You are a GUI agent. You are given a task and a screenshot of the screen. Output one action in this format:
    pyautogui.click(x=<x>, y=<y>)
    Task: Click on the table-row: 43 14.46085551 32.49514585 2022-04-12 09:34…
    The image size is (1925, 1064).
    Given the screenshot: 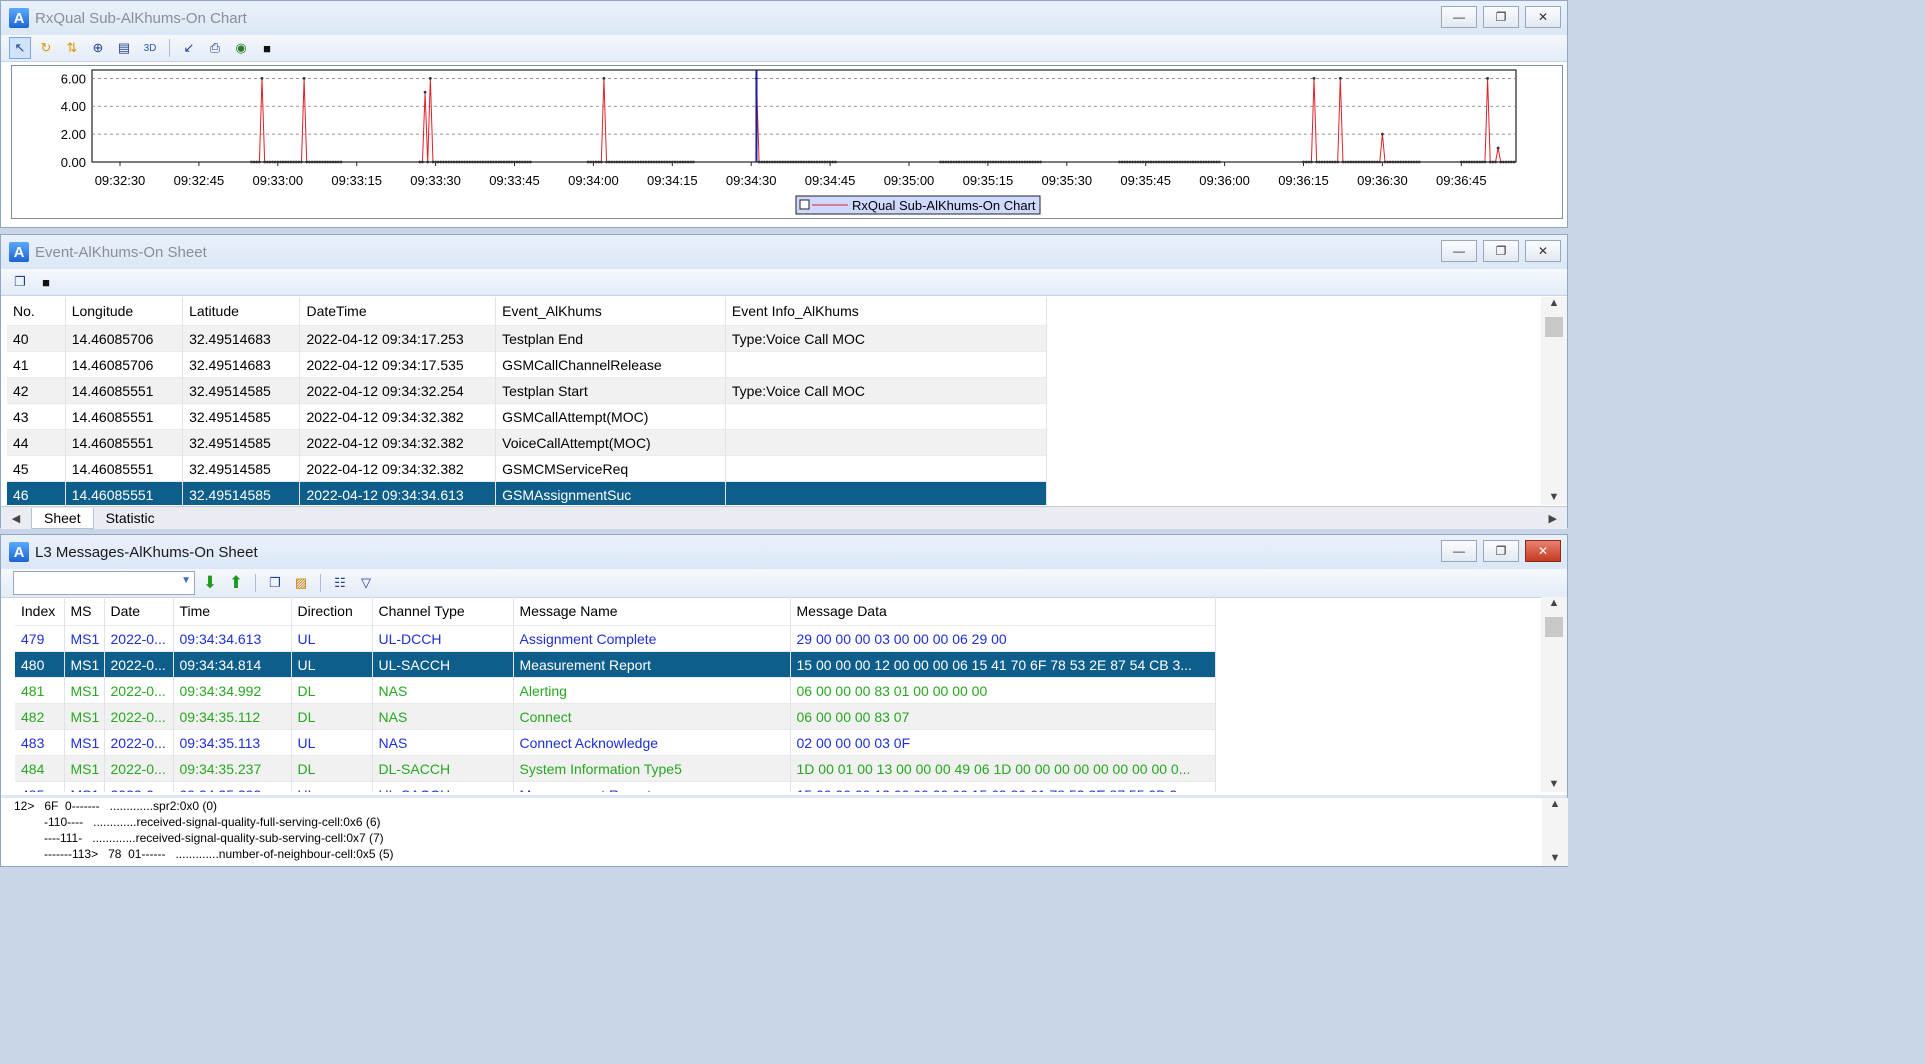 What is the action you would take?
    pyautogui.click(x=527, y=416)
    